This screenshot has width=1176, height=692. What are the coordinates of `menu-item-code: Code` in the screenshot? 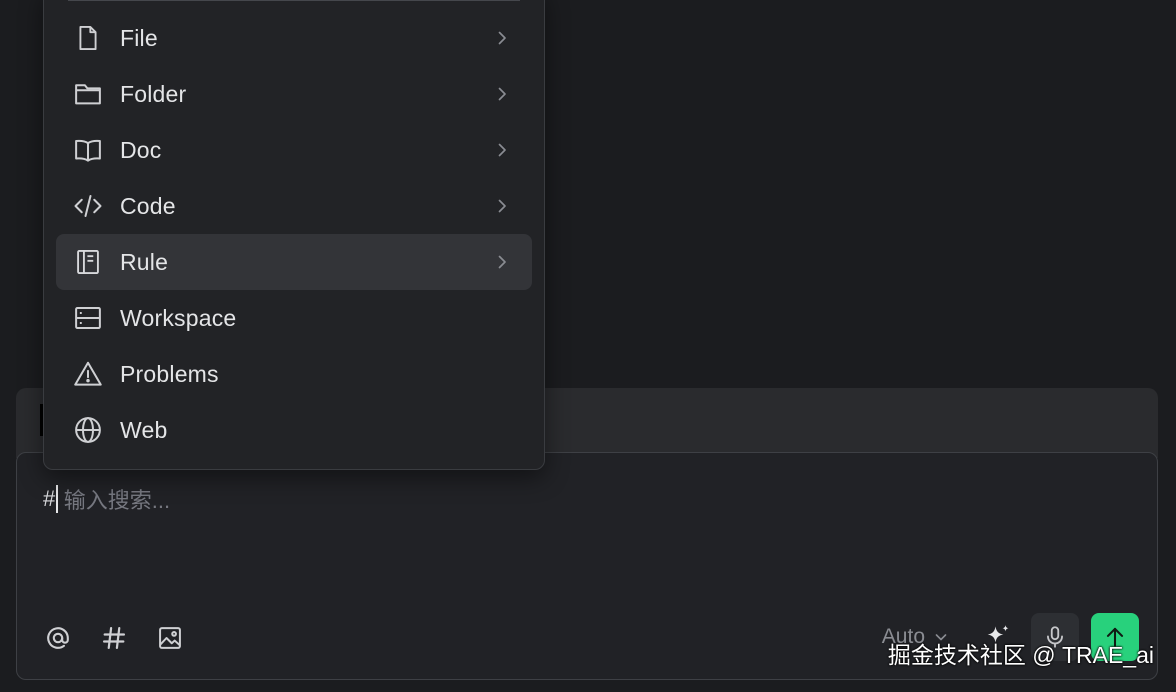 It's located at (294, 206).